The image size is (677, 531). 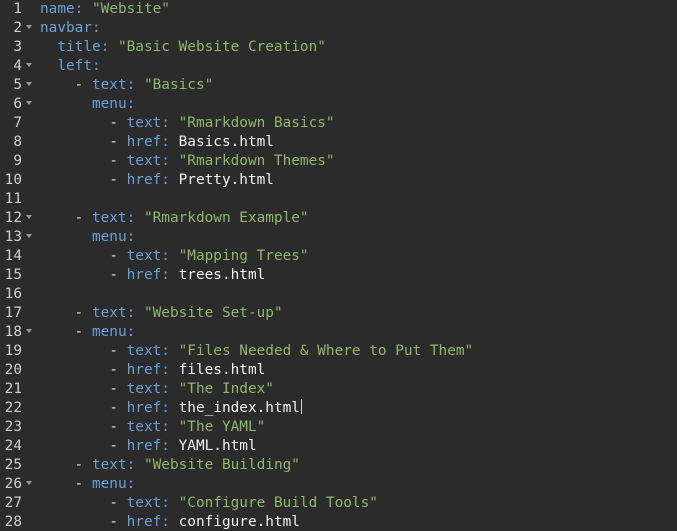 What do you see at coordinates (338, 66) in the screenshot?
I see `code-line: 4 left:` at bounding box center [338, 66].